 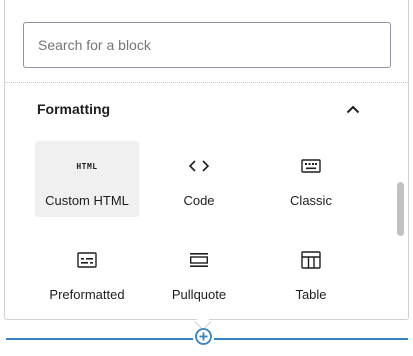 I want to click on block-classic: Classic, so click(x=311, y=179).